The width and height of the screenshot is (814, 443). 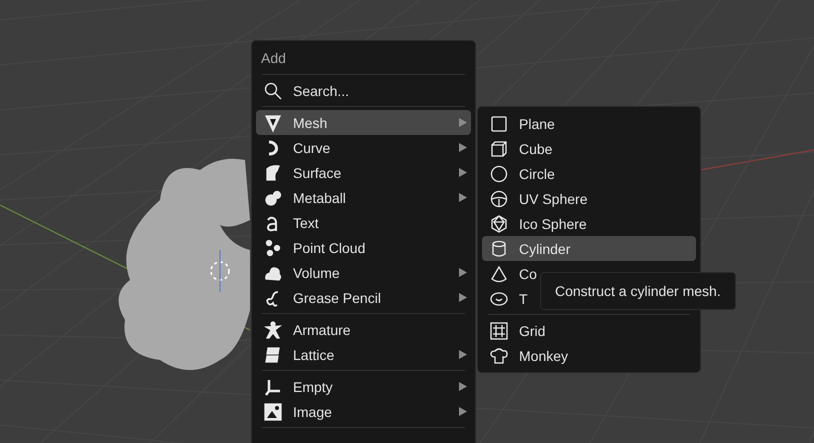 I want to click on tooltip: Construct a cylinder mesh., so click(x=638, y=291).